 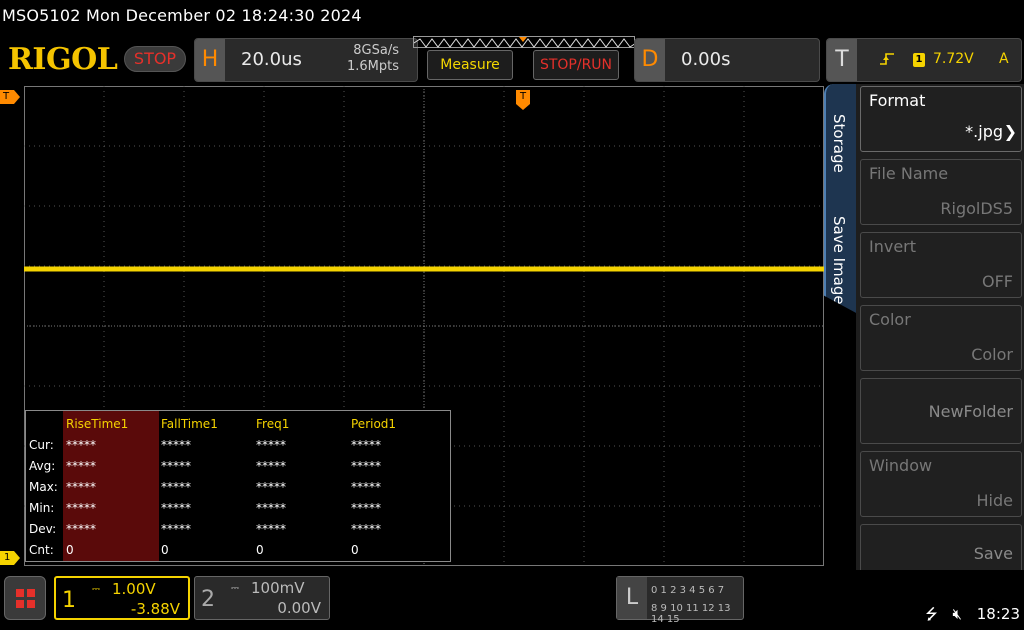 I want to click on memory-position-strip, so click(x=524, y=42).